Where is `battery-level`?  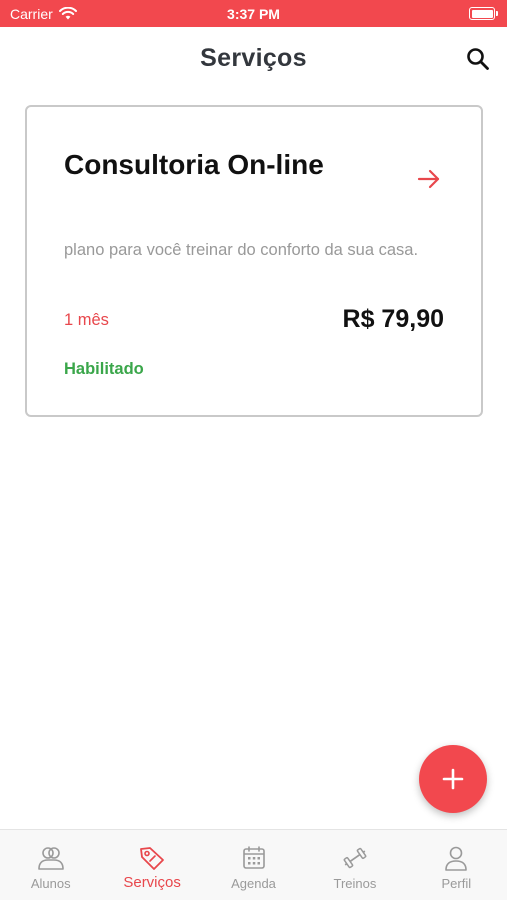
battery-level is located at coordinates (482, 13).